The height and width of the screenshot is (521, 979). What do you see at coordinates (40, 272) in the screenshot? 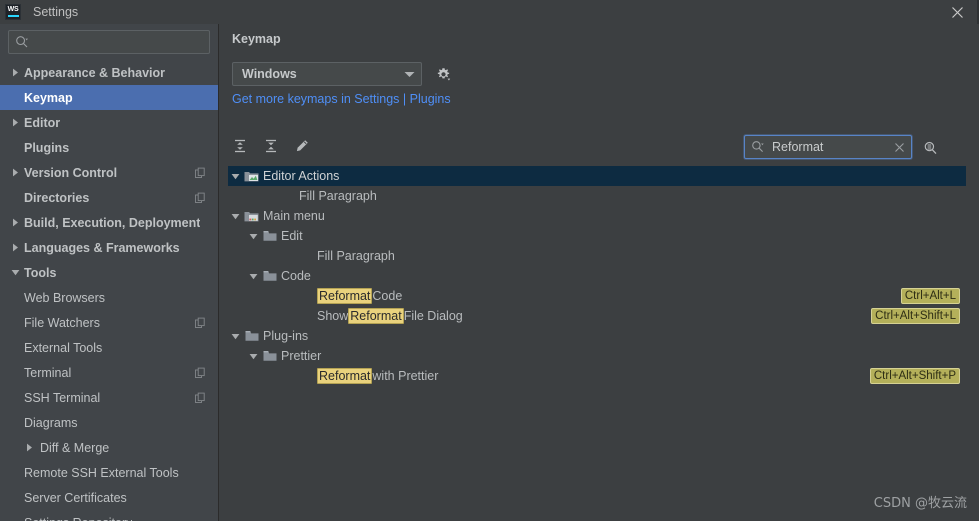
I see `sidebar-item-label: Tools` at bounding box center [40, 272].